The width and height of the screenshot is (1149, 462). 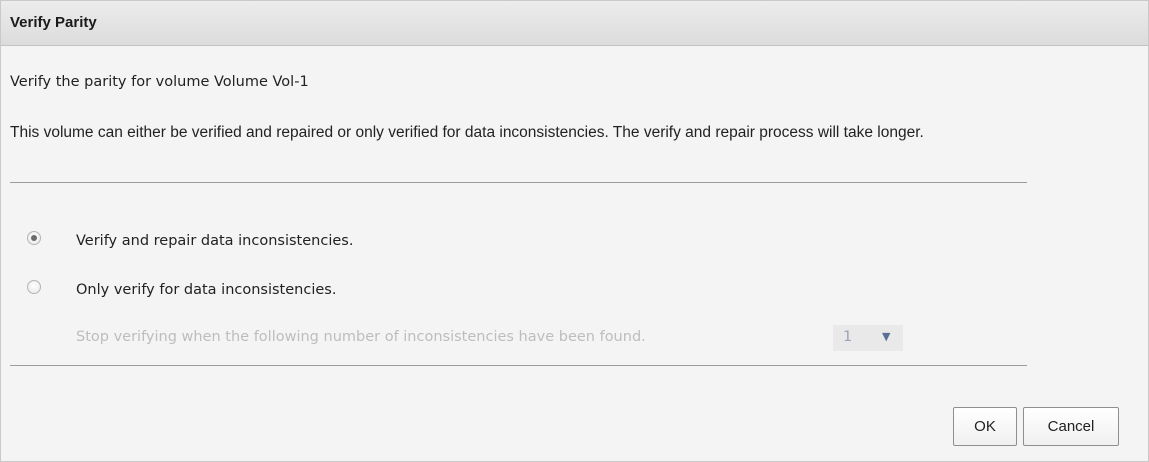 What do you see at coordinates (206, 290) in the screenshot?
I see `option-verify-only-label: Only verify for data inconsistencies.` at bounding box center [206, 290].